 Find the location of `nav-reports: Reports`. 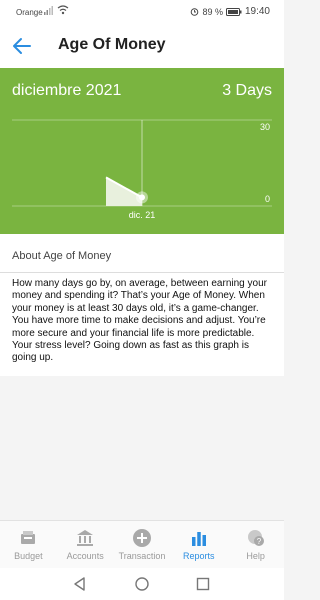

nav-reports: Reports is located at coordinates (198, 544).